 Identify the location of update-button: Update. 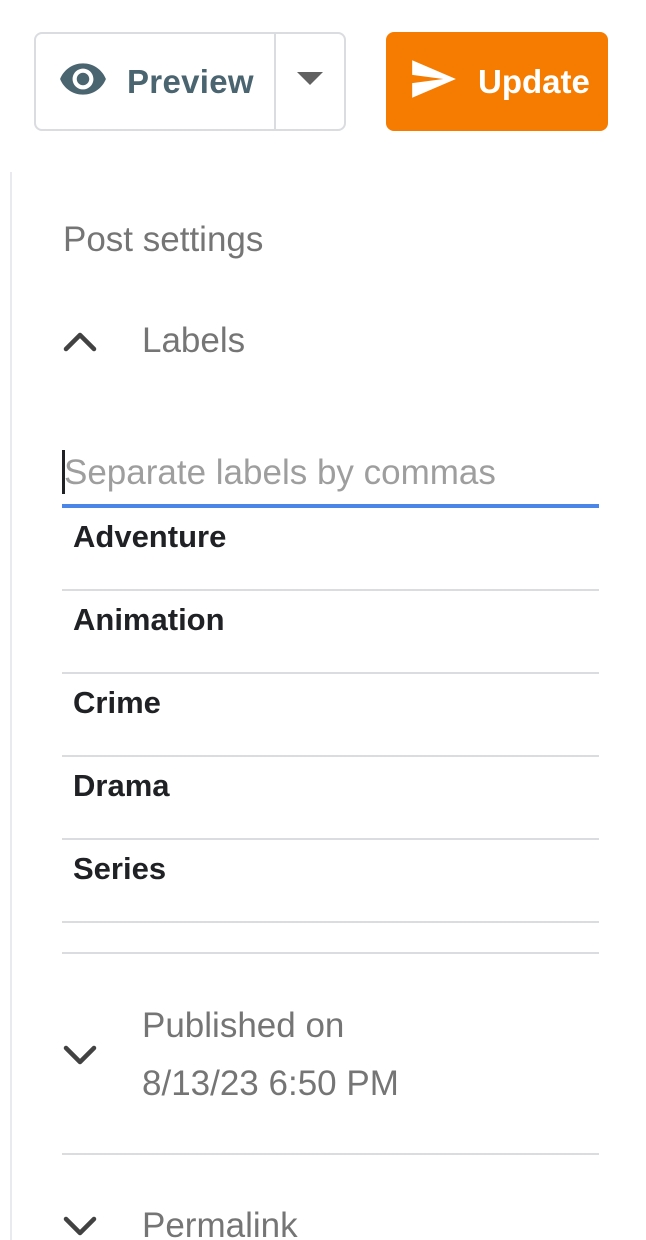
(497, 81).